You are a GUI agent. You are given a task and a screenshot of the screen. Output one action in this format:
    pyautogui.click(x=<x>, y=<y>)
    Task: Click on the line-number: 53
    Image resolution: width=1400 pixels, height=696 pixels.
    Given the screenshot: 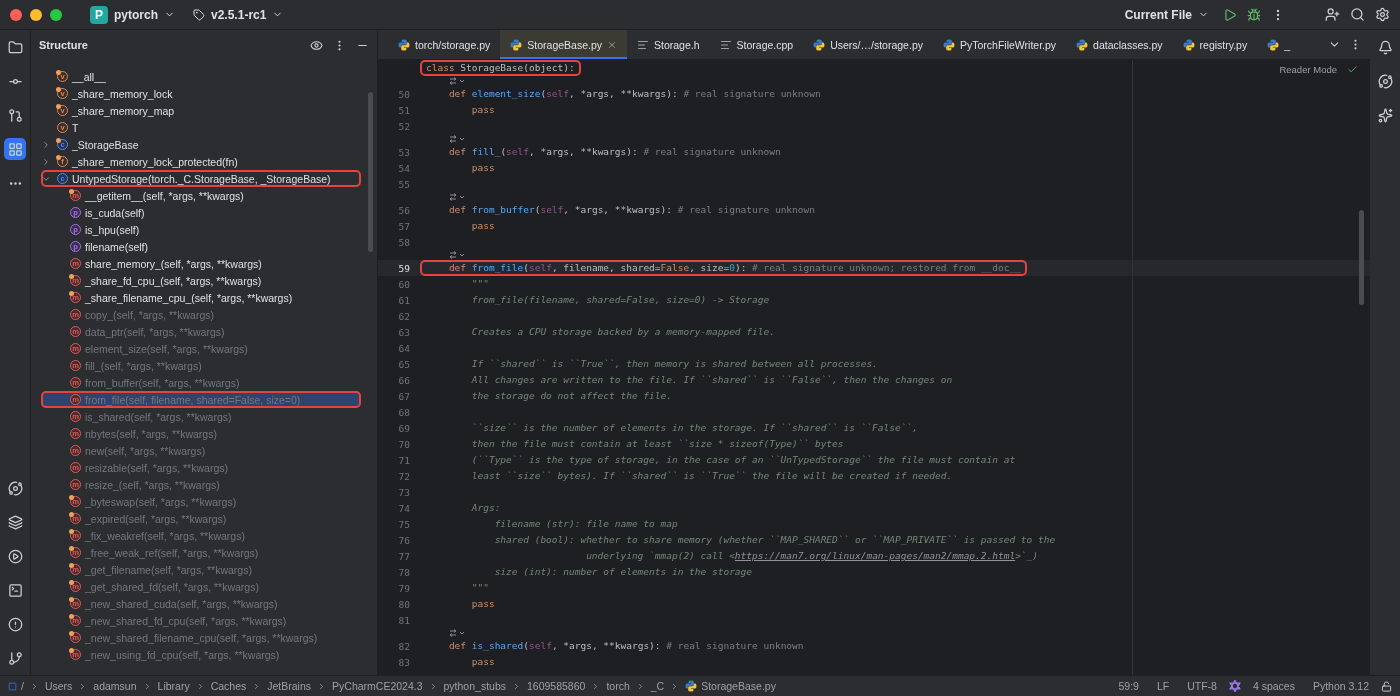 What is the action you would take?
    pyautogui.click(x=404, y=152)
    